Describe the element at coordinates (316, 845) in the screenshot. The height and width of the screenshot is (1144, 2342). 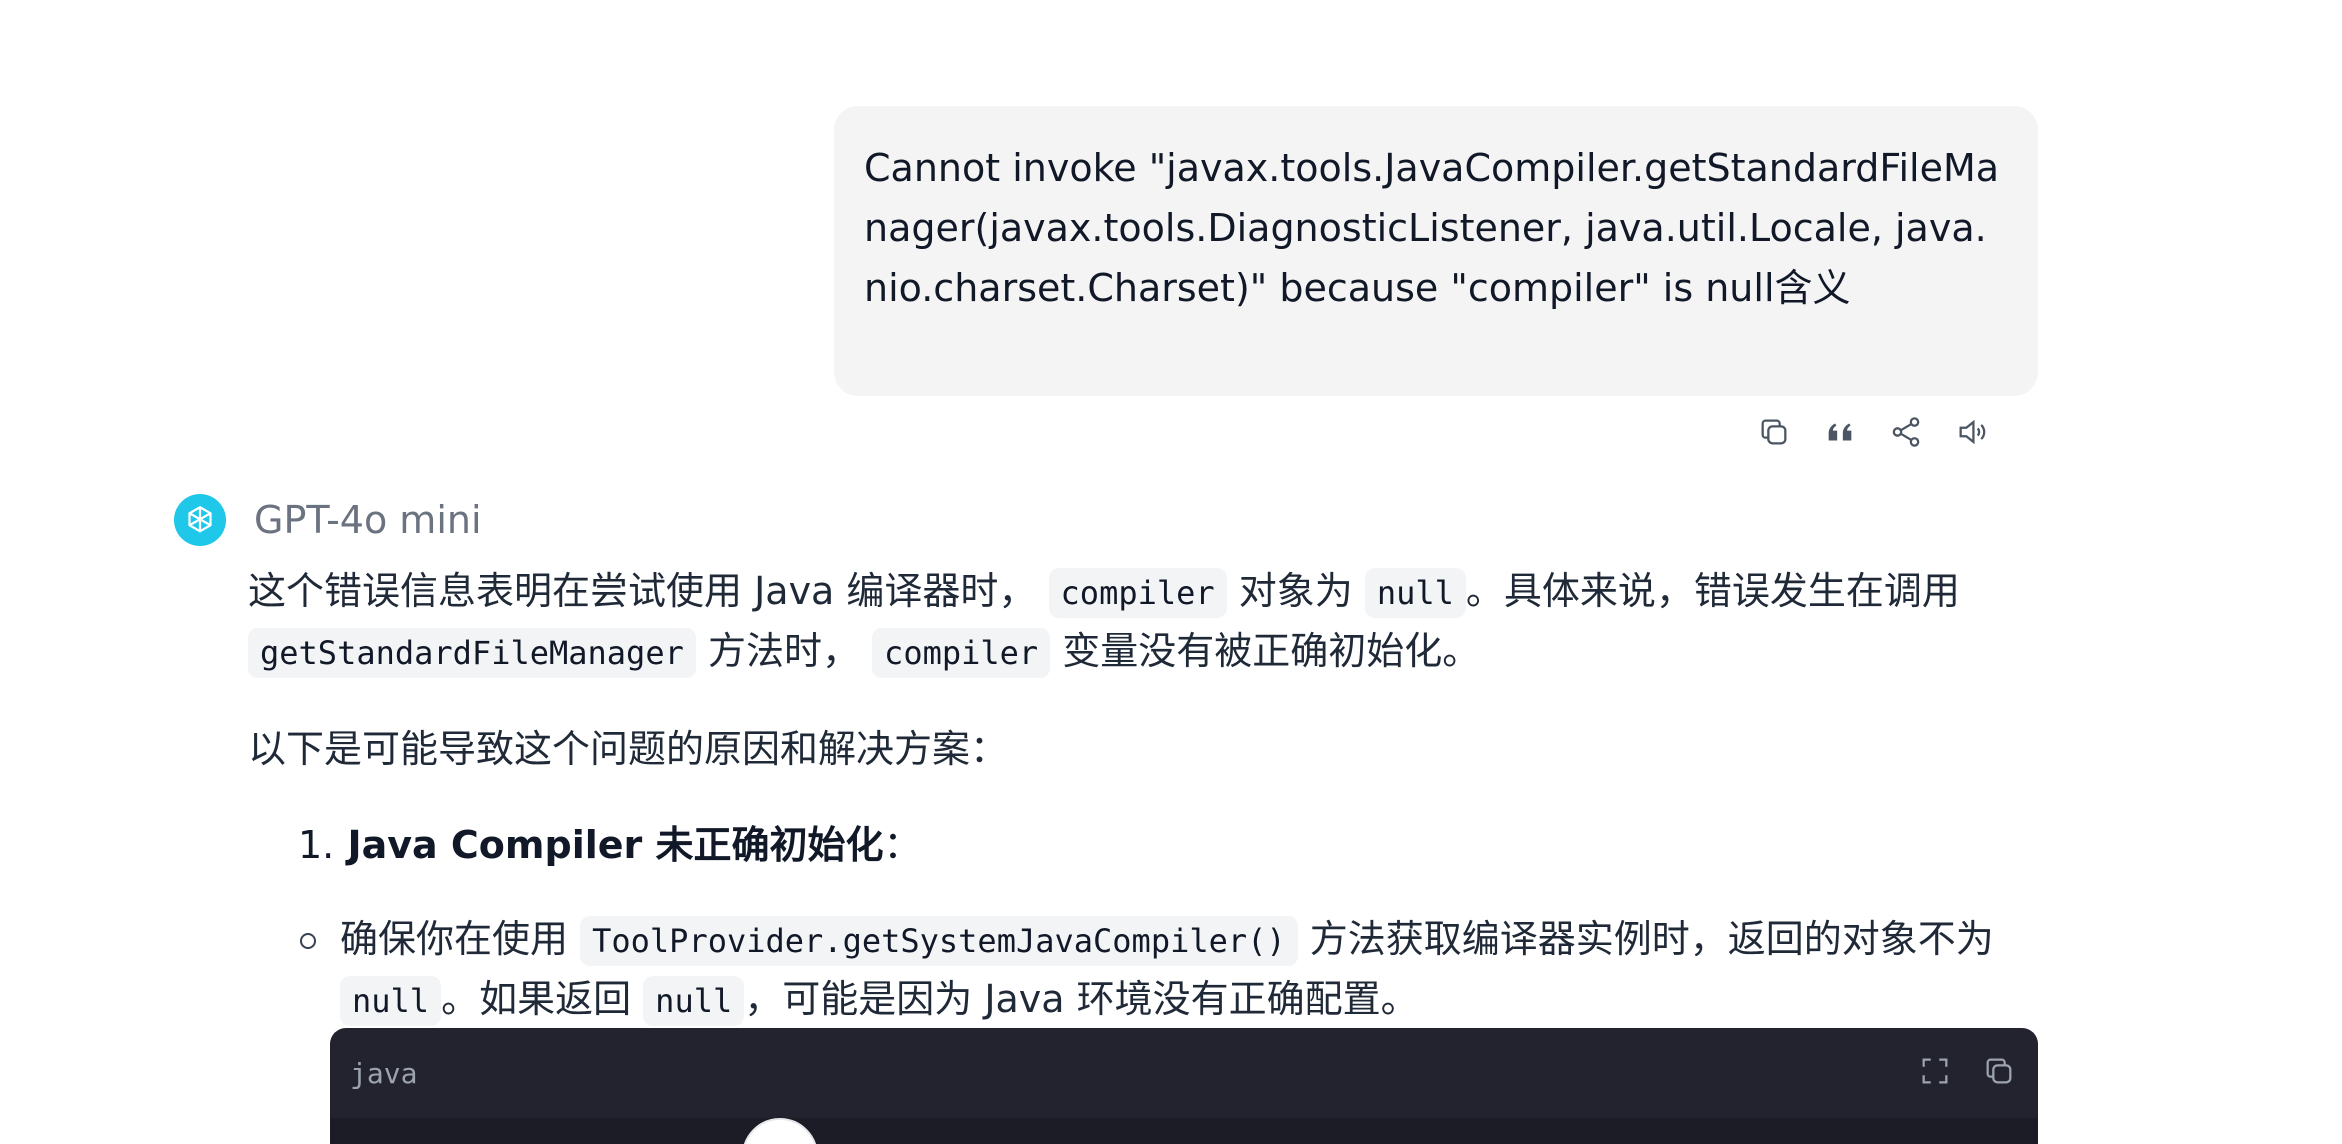
I see `list-number: 1.` at that location.